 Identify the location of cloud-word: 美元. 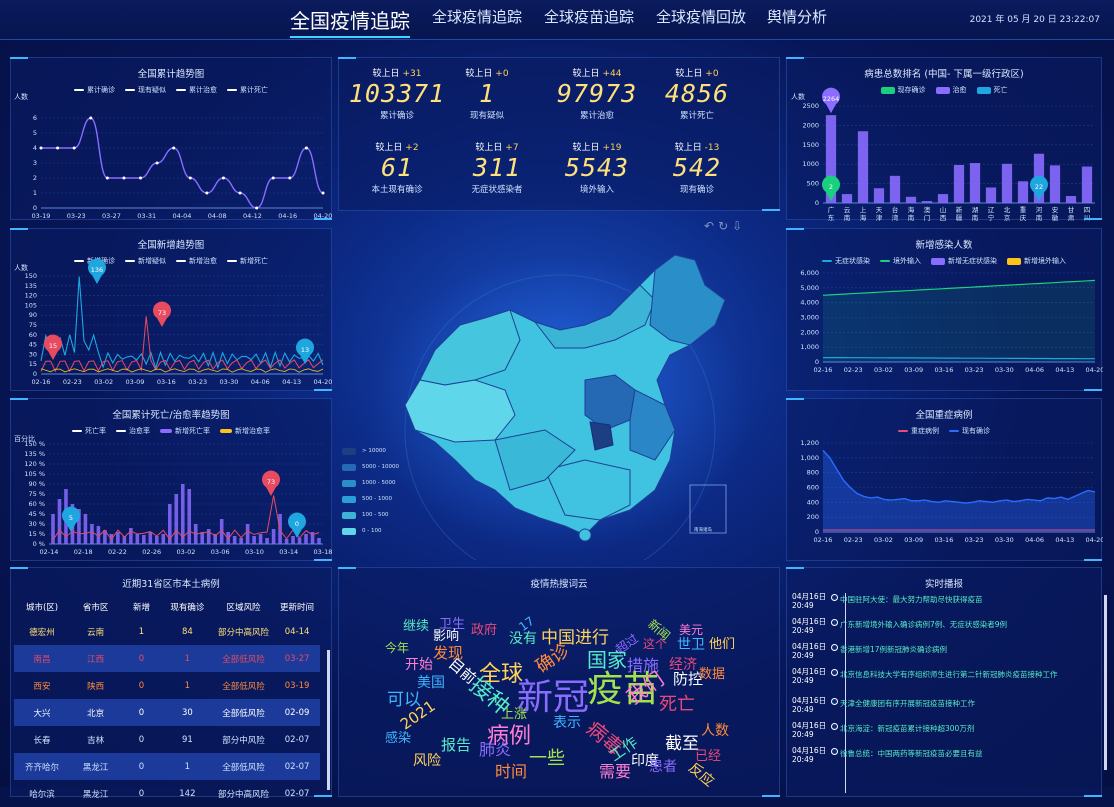
(691, 630).